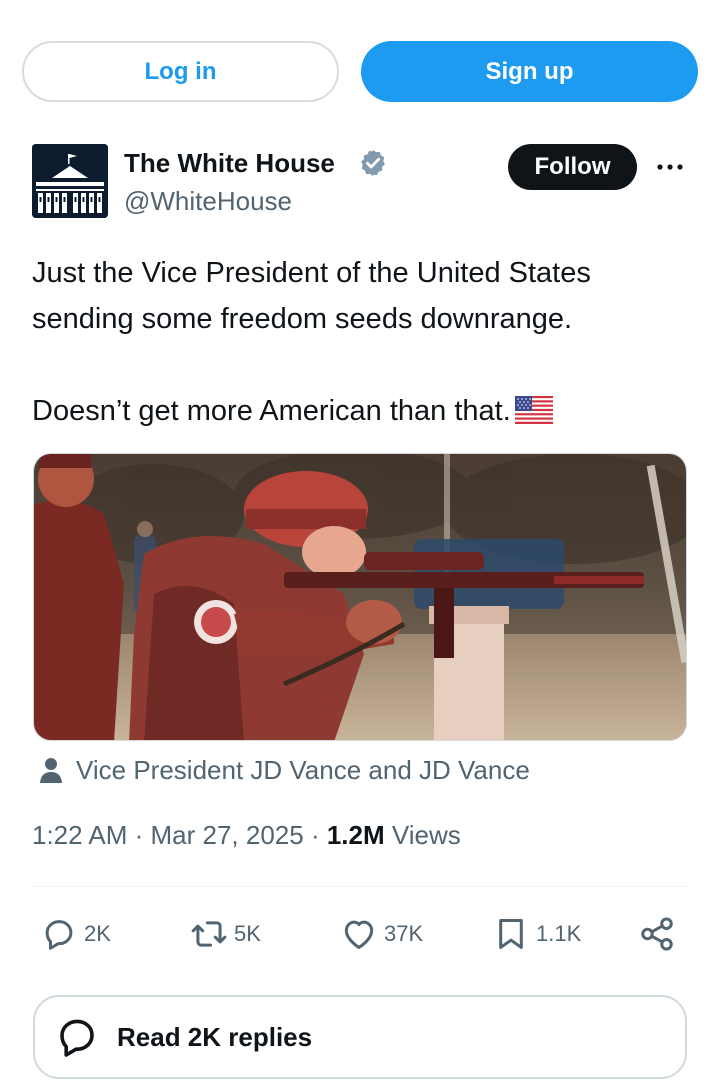 The height and width of the screenshot is (1082, 719). I want to click on tagged-people-text: Vice President JD Vance and JD Vance, so click(303, 769).